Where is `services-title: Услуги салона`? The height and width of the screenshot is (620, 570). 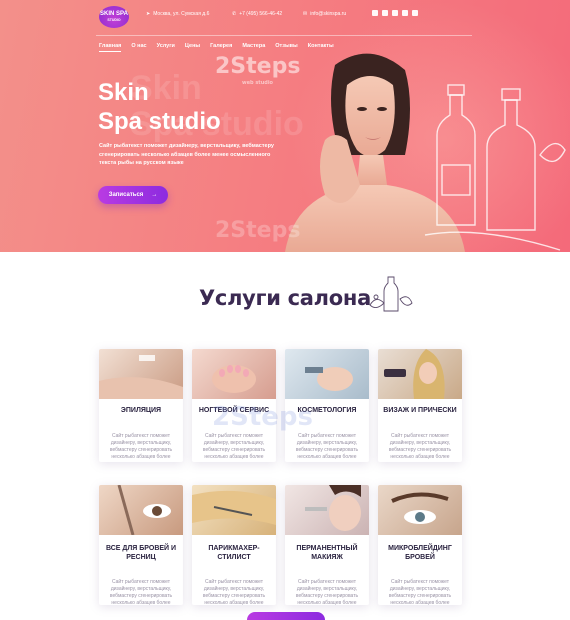 services-title: Услуги салона is located at coordinates (285, 298).